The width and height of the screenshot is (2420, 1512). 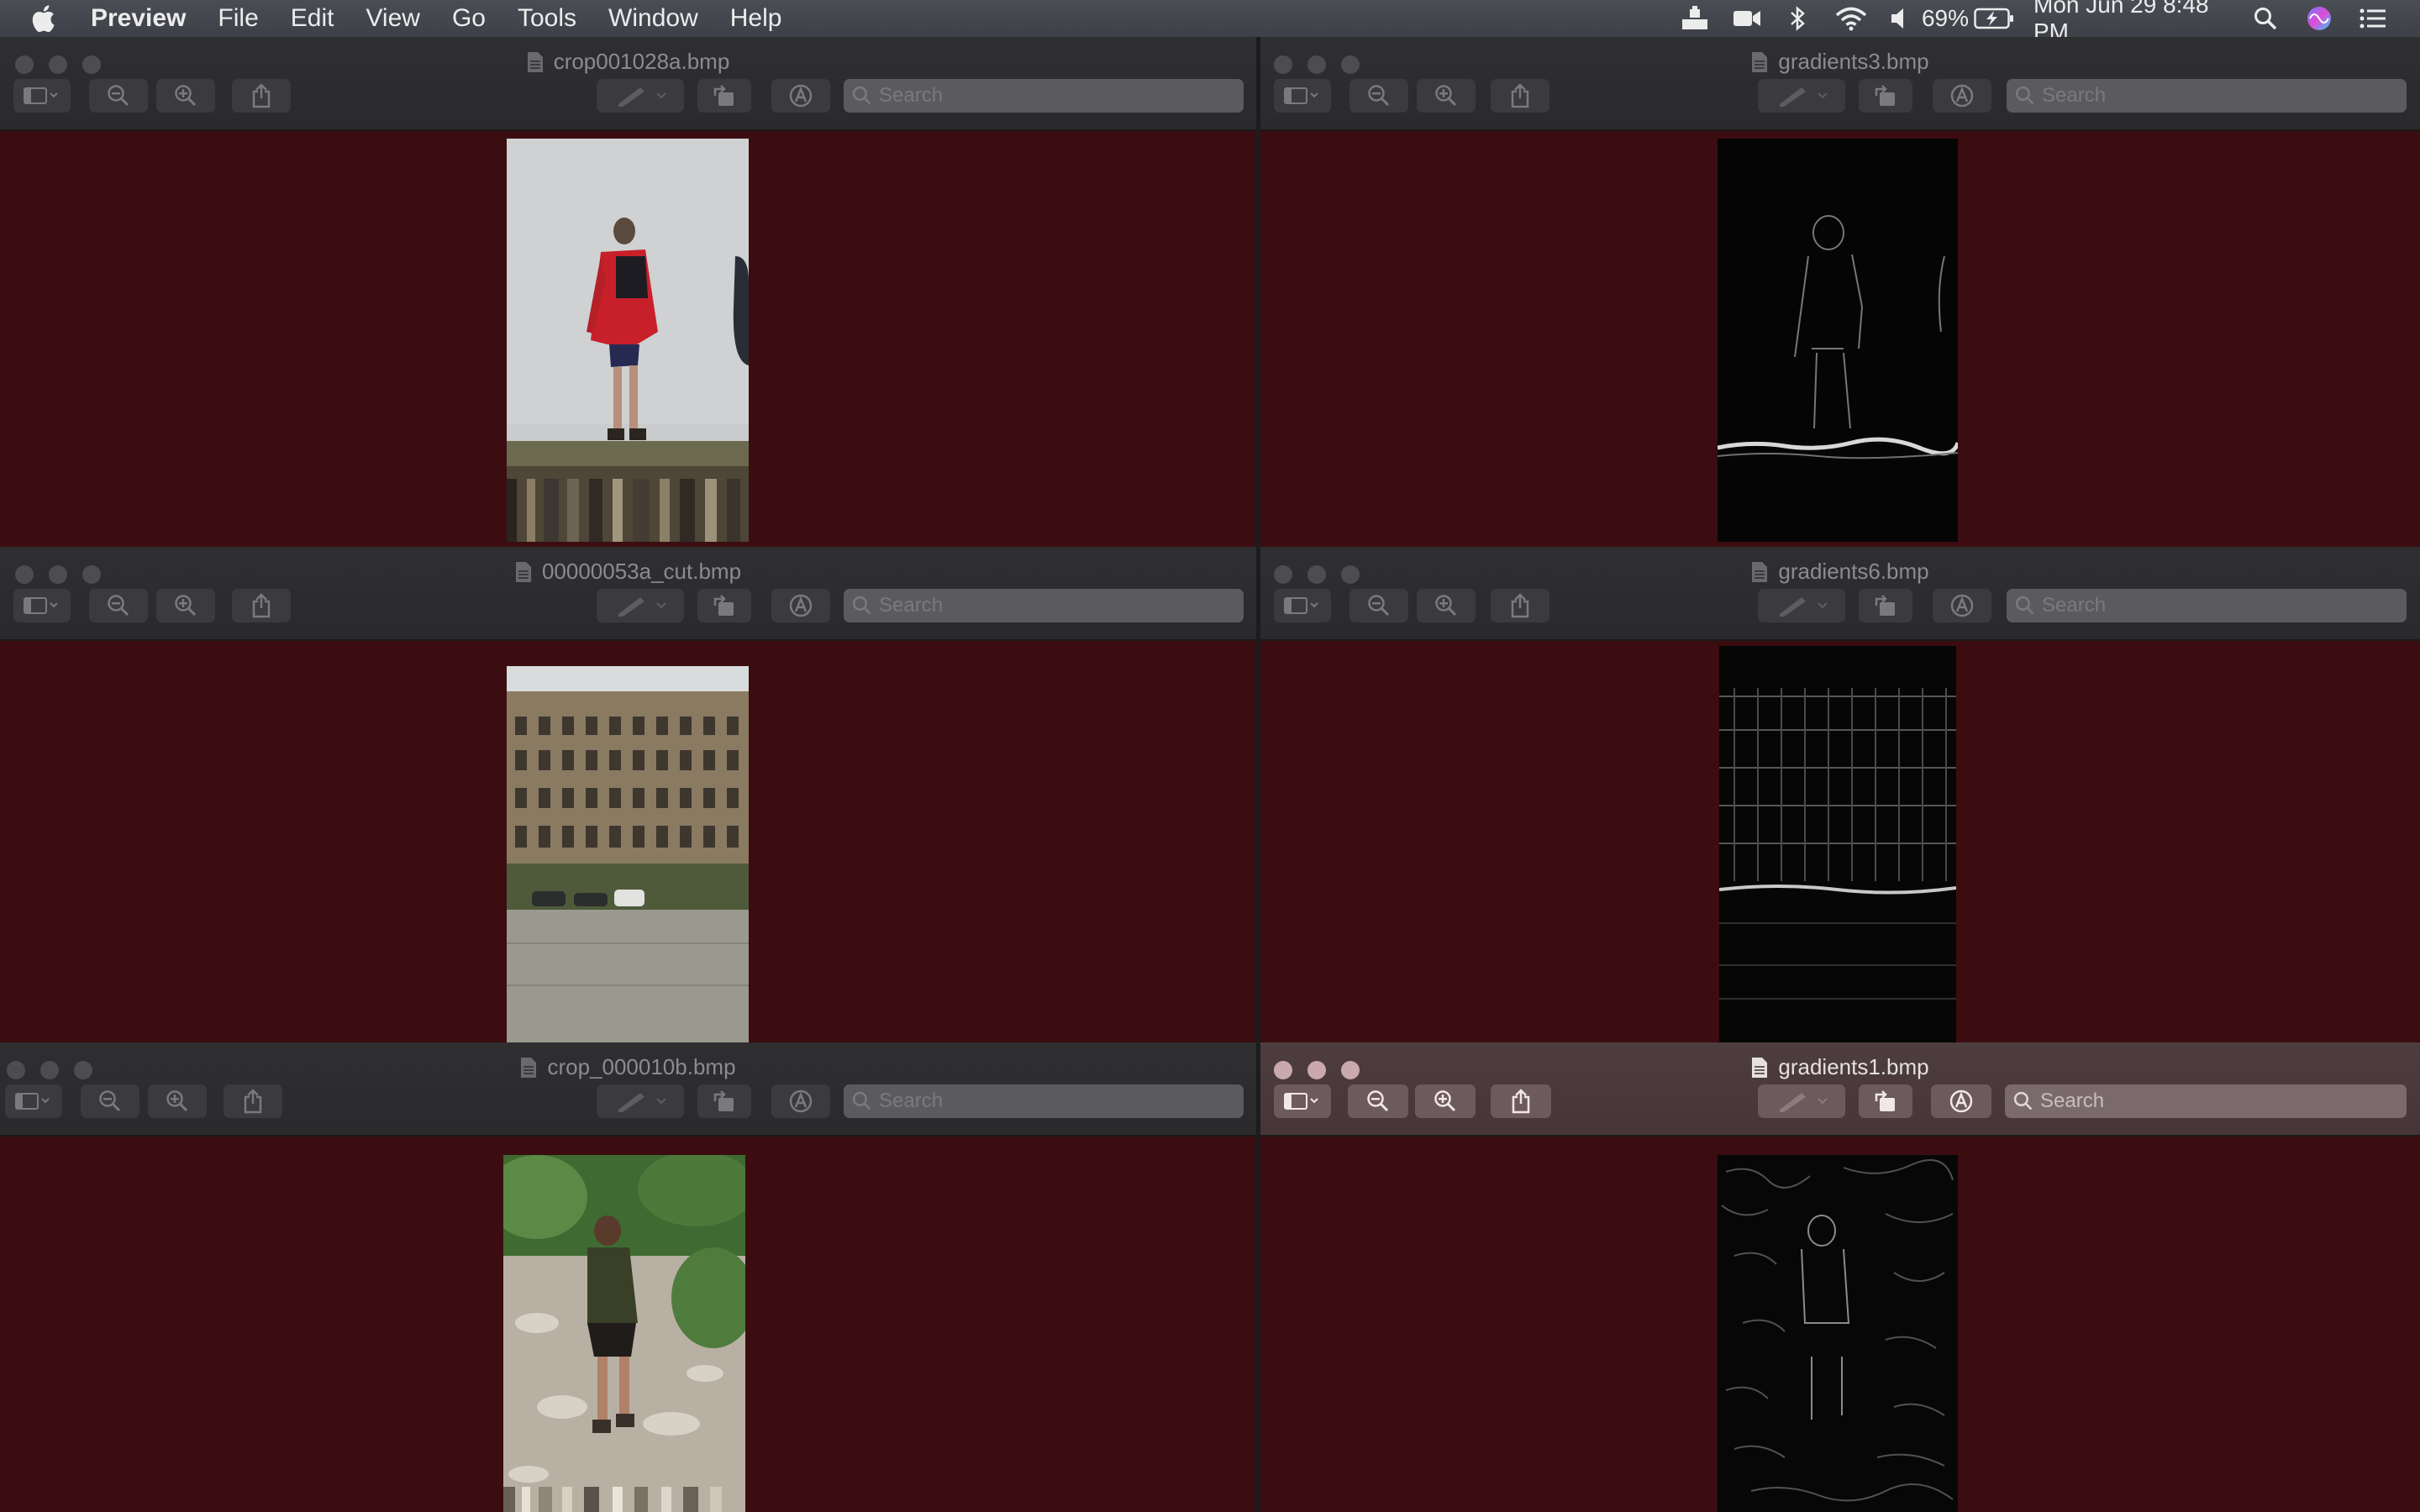 What do you see at coordinates (1838, 844) in the screenshot?
I see `image-gradient-street` at bounding box center [1838, 844].